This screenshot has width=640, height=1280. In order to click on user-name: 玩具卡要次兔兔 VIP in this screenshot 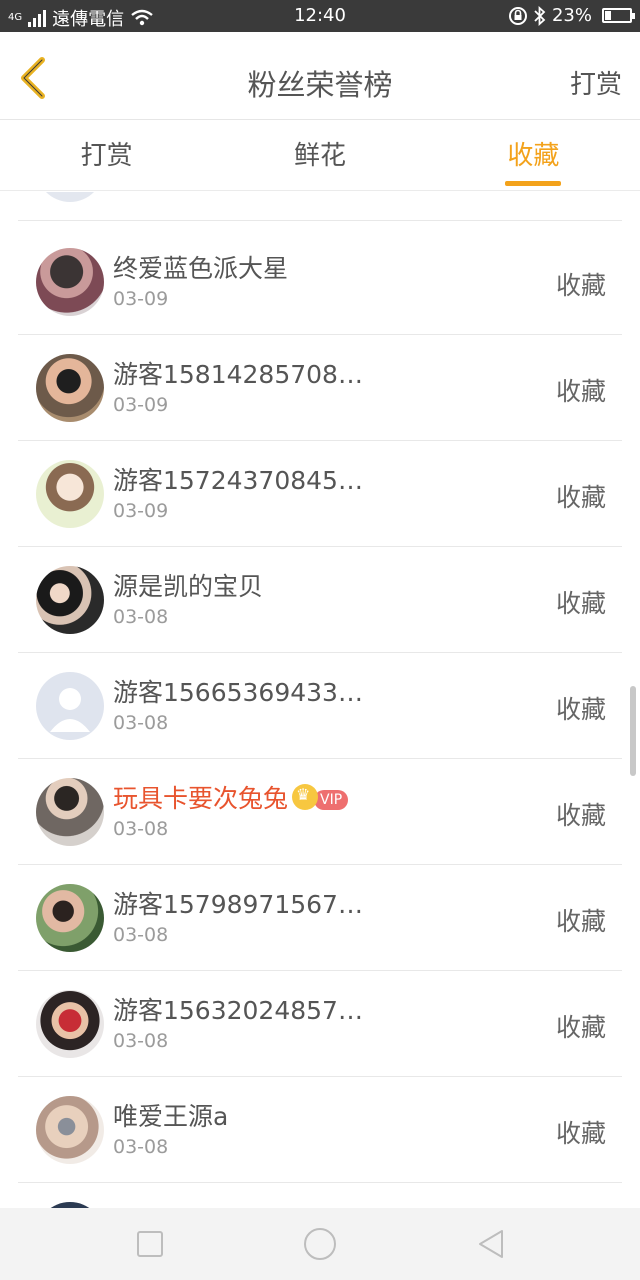, I will do `click(231, 797)`.